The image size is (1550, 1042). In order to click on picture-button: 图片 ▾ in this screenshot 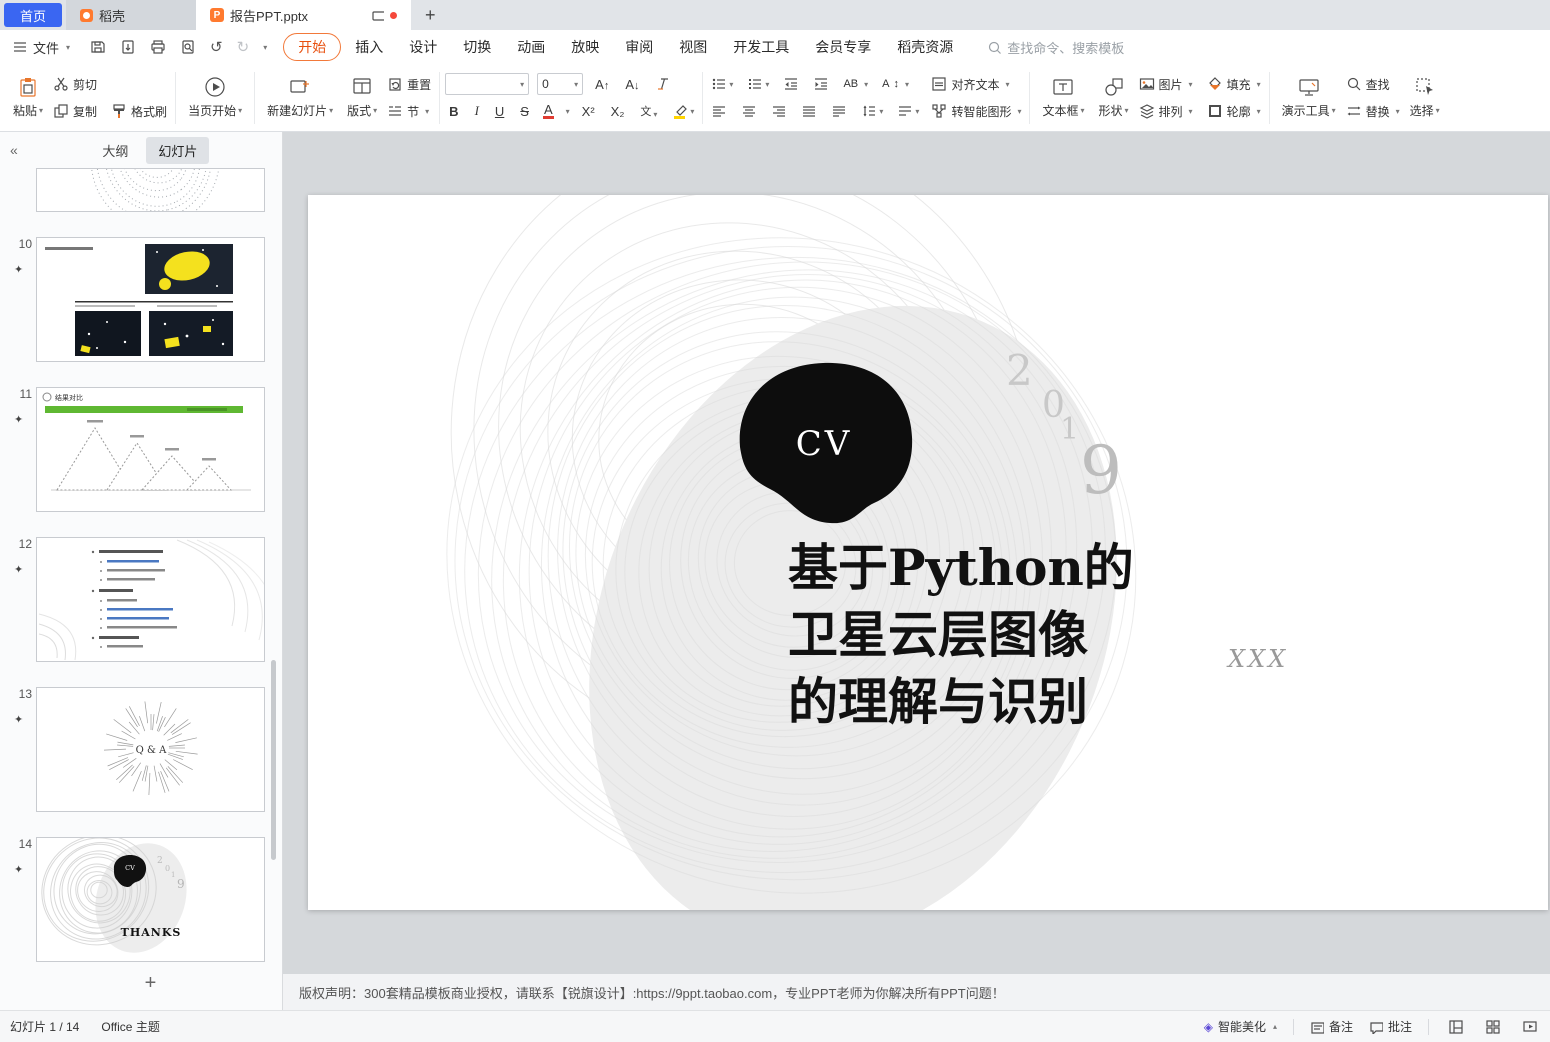, I will do `click(1166, 84)`.